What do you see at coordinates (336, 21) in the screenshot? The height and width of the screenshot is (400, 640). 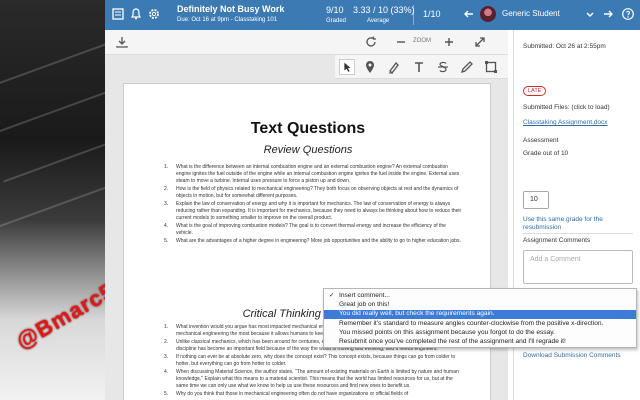 I see `graded-label: Graded` at bounding box center [336, 21].